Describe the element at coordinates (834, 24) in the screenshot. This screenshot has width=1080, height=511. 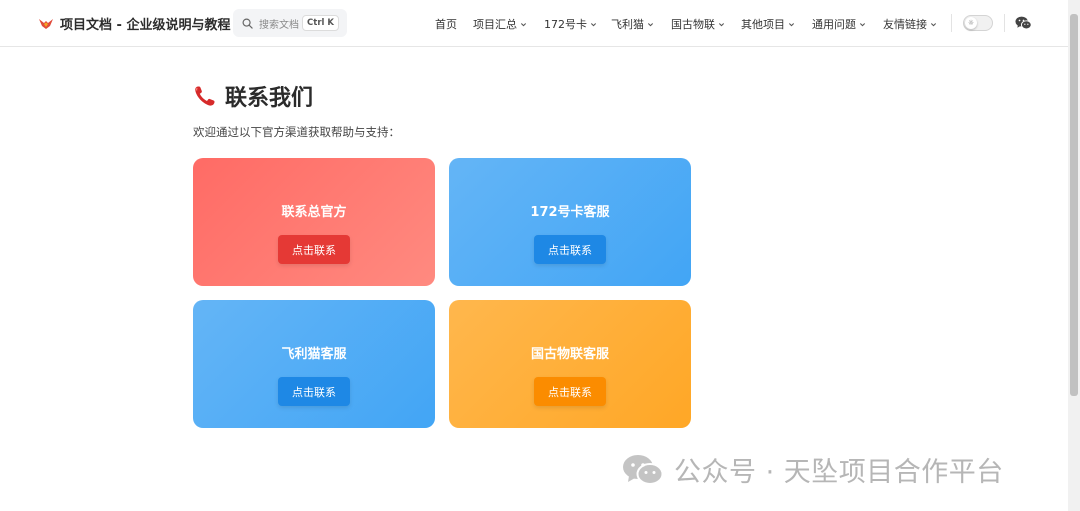
I see `nav-item-label: 通用问题` at that location.